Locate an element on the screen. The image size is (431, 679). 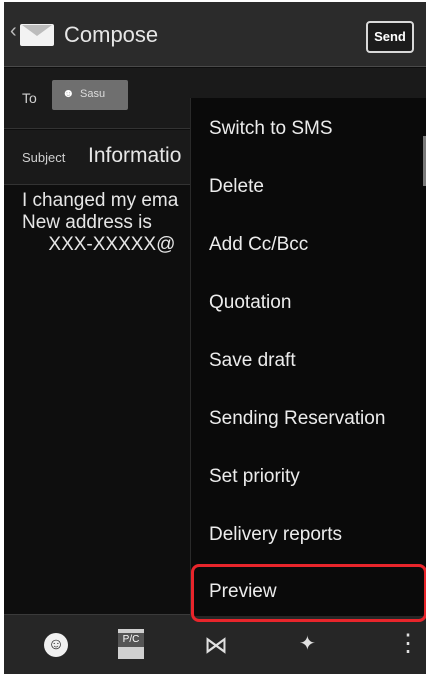
menu-item-add-cc-bcc: Add Cc/Bcc is located at coordinates (308, 245).